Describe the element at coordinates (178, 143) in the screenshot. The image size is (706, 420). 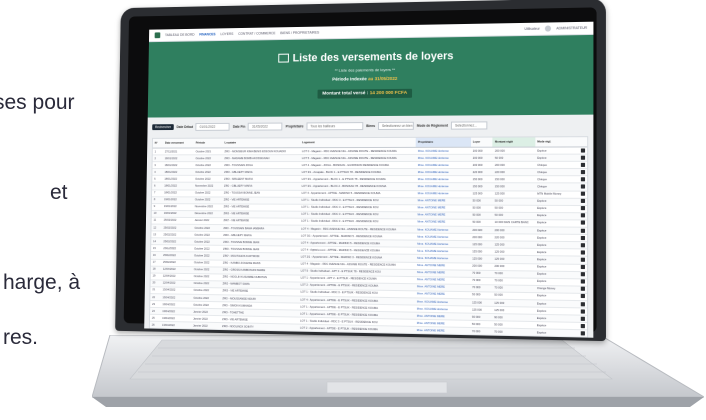
I see `column-header: Date versement` at that location.